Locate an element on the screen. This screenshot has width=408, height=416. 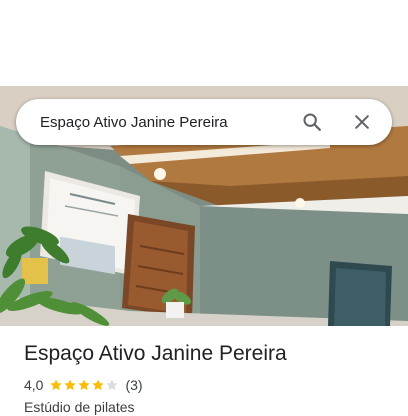
search-button is located at coordinates (312, 122).